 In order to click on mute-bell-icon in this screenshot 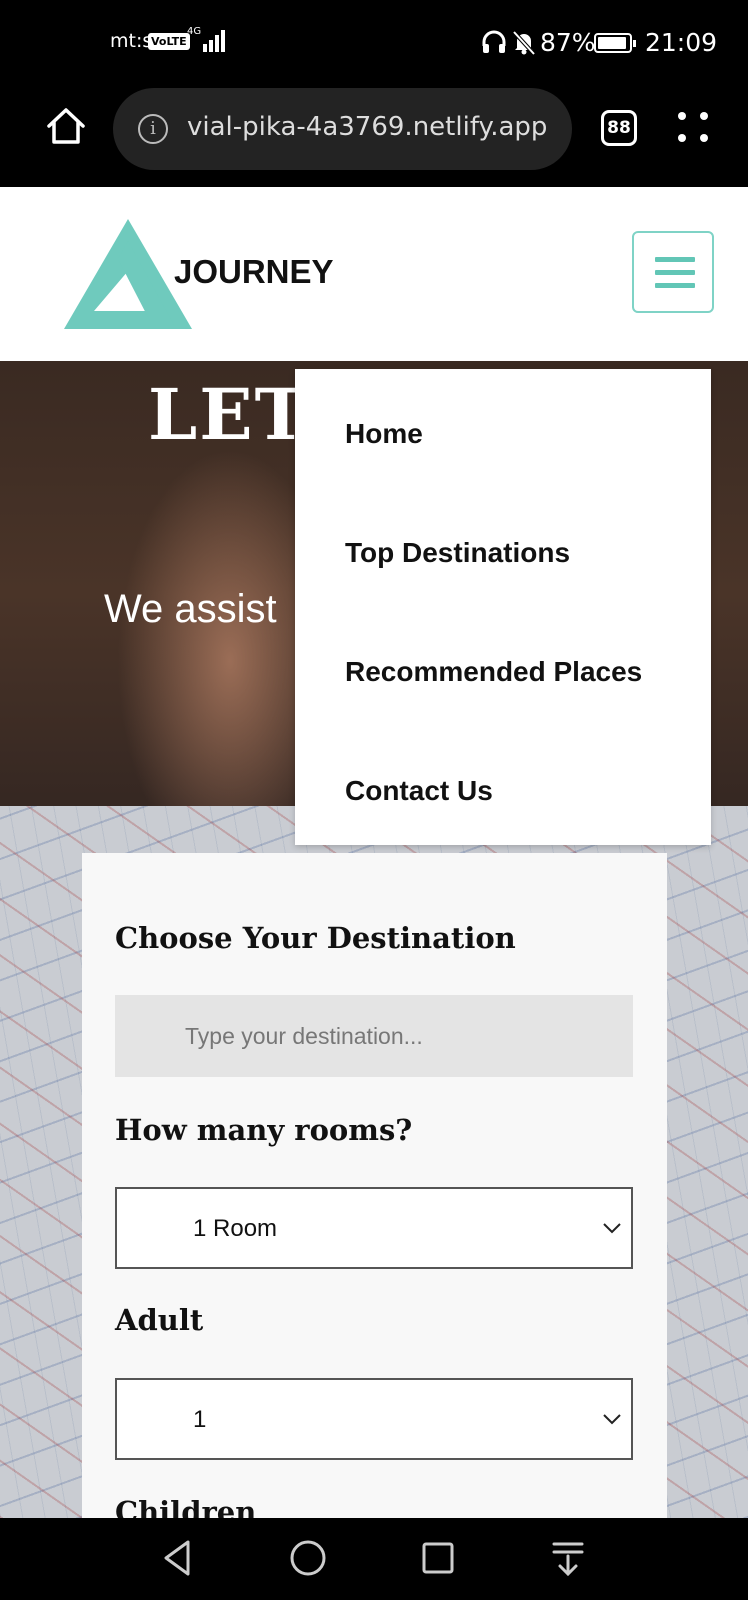, I will do `click(524, 43)`.